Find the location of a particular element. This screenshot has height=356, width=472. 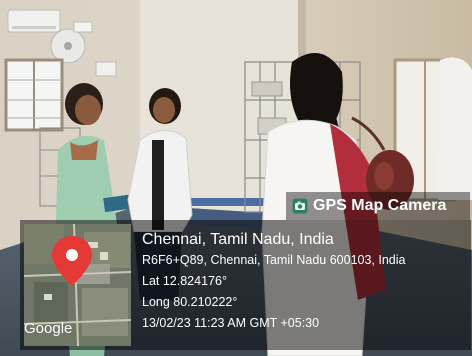

google-attribution: Google is located at coordinates (48, 328).